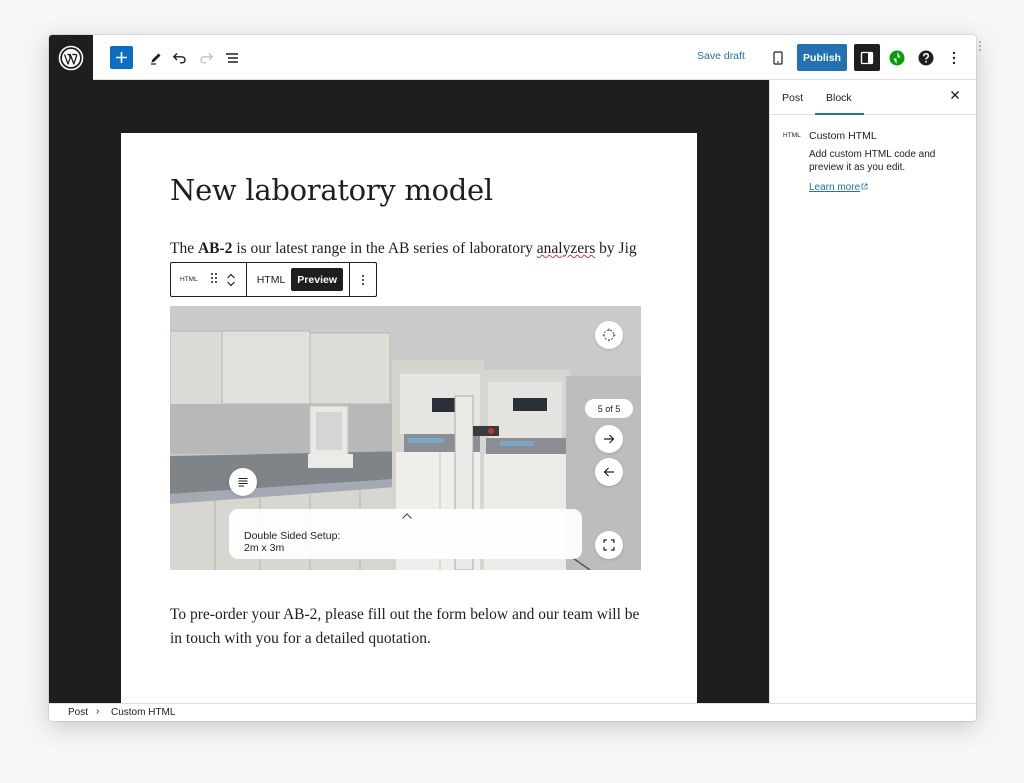 Image resolution: width=1024 pixels, height=783 pixels. I want to click on next-hotspot-button, so click(609, 439).